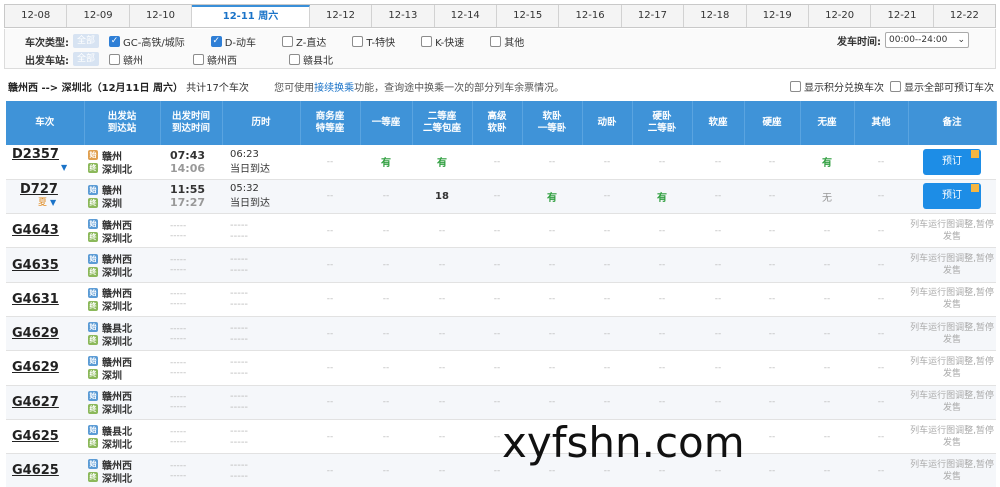 This screenshot has width=1000, height=487. I want to click on train-number-link: D727, so click(39, 189).